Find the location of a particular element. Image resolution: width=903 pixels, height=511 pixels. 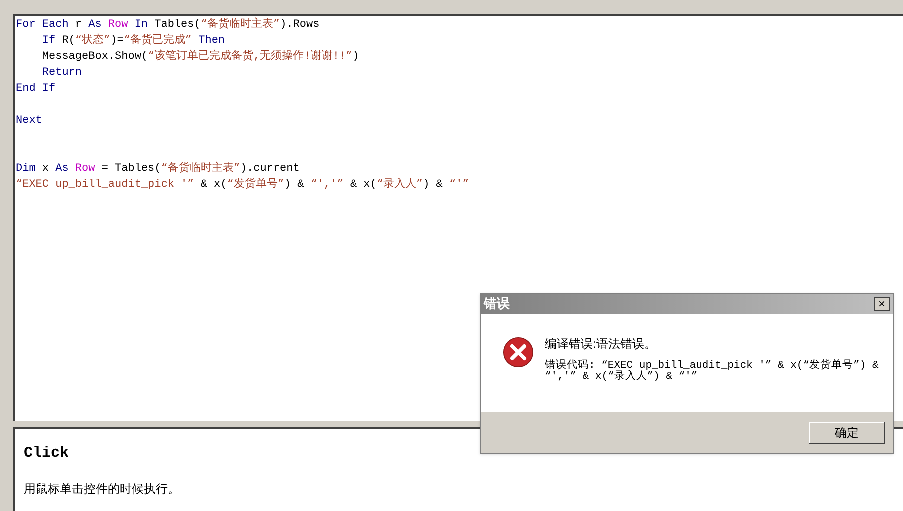

ok-button: 确定 is located at coordinates (847, 433).